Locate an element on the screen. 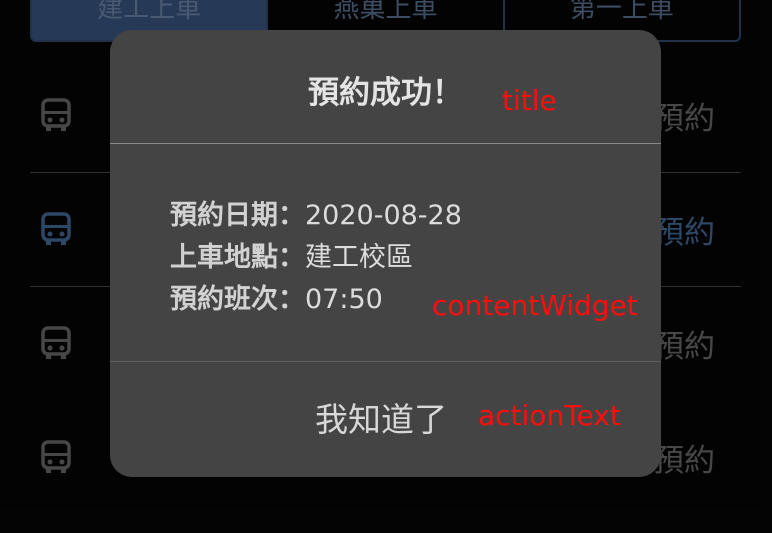 This screenshot has width=772, height=533. detail-date: 預約日期：2020-08-28 is located at coordinates (316, 216).